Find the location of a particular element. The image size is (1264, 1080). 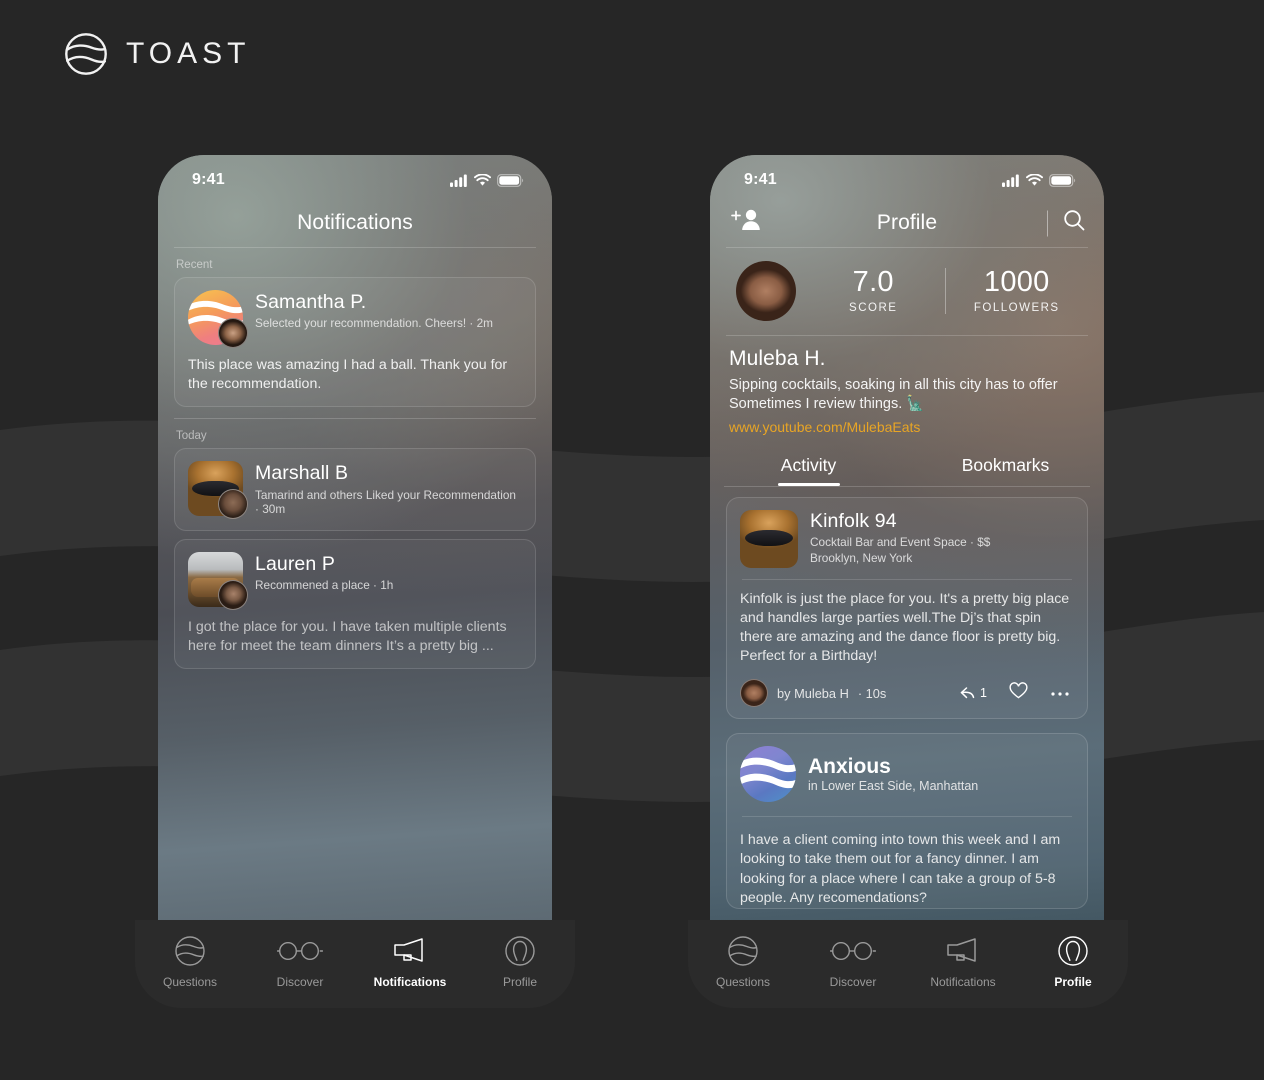

nav-bar-right: Profile is located at coordinates (907, 223).